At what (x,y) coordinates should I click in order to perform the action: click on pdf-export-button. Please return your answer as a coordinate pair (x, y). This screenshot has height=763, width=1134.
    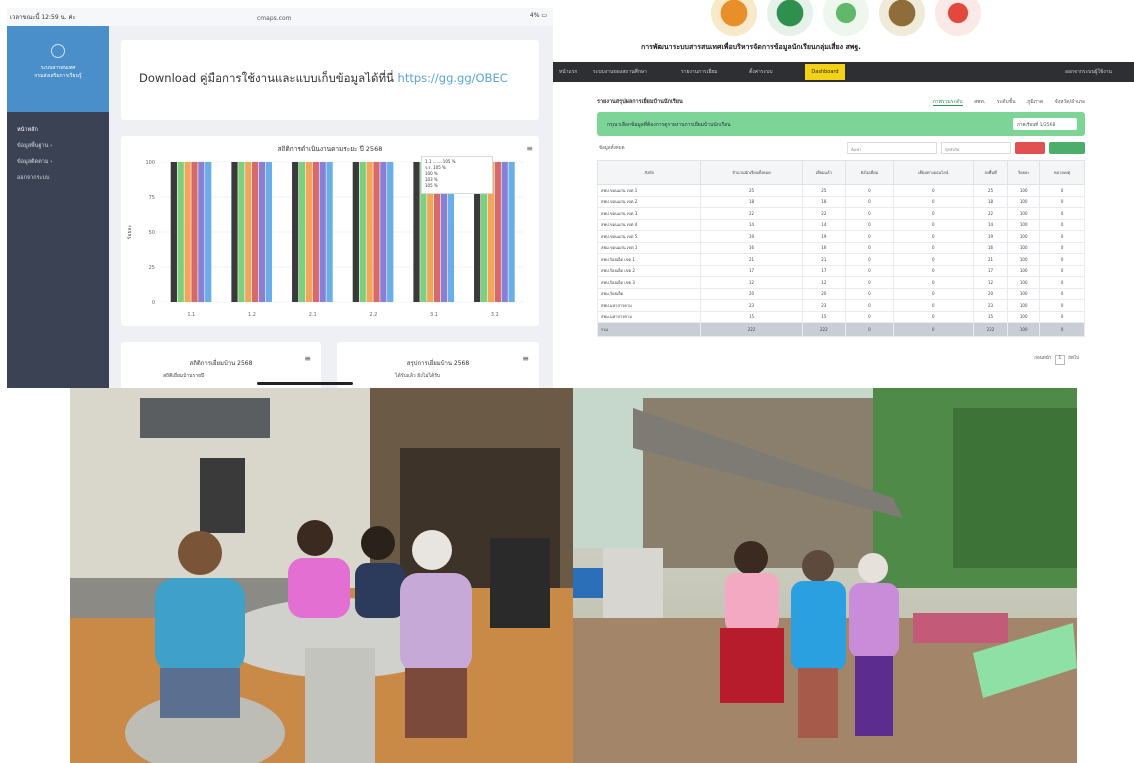
    Looking at the image, I should click on (1030, 148).